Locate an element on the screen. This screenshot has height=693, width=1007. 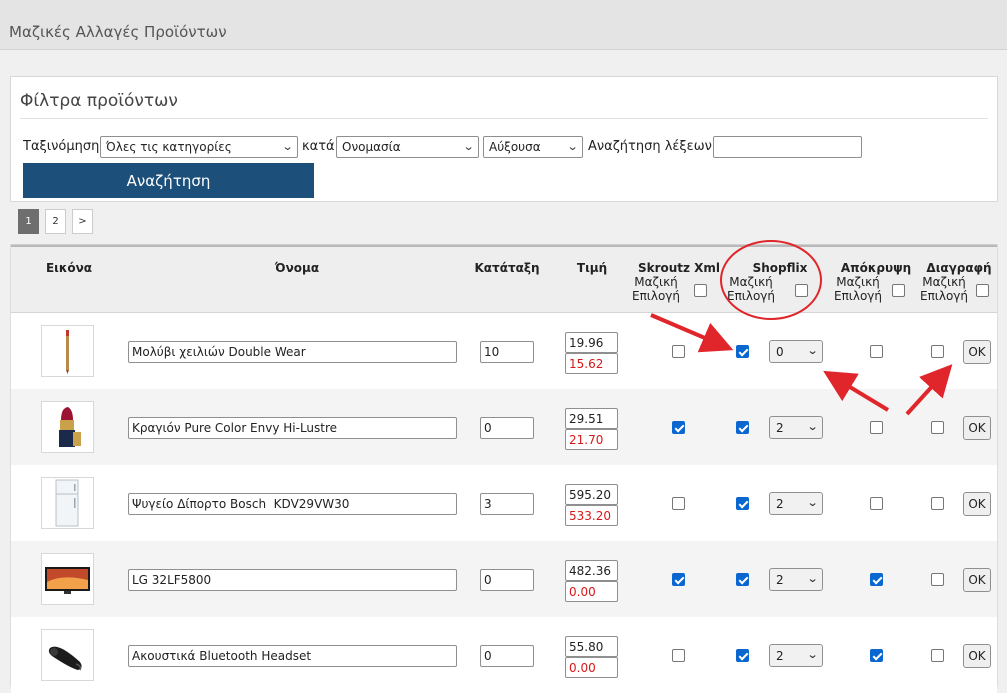
product-name-input: Μολύβι χειλιών Double Wear is located at coordinates (292, 352).